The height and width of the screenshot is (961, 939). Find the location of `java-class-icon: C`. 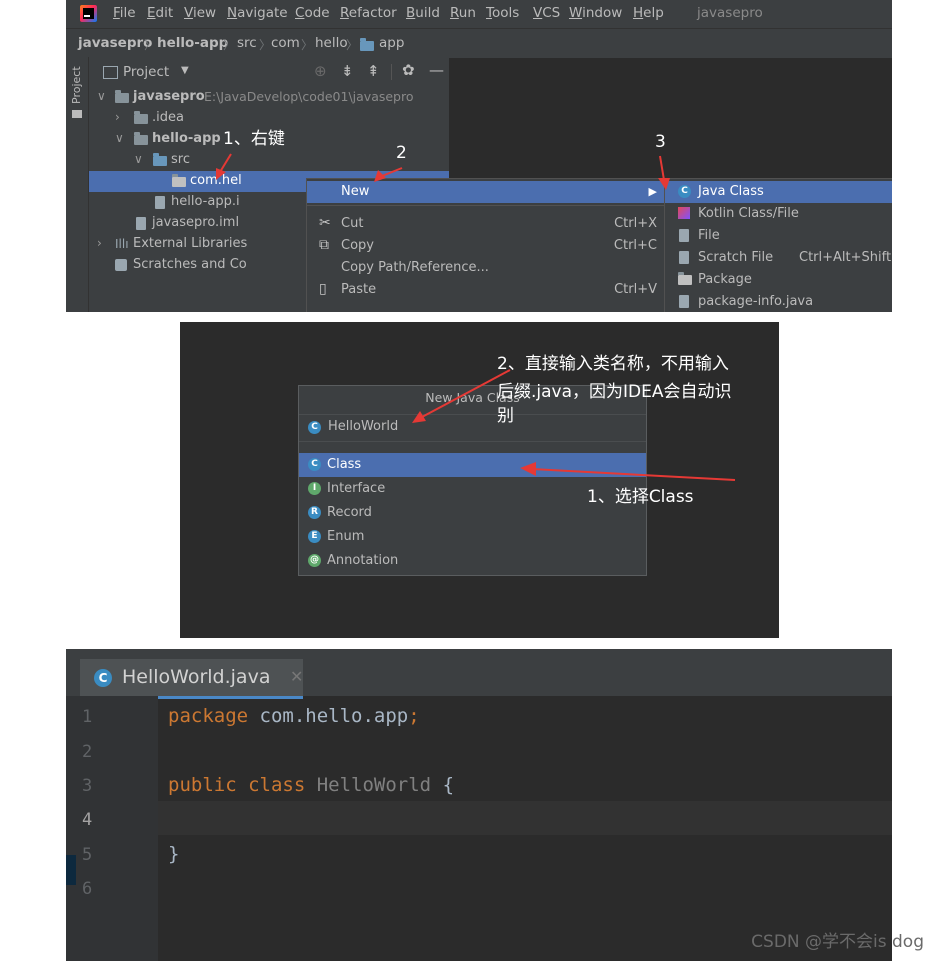

java-class-icon: C is located at coordinates (103, 678).